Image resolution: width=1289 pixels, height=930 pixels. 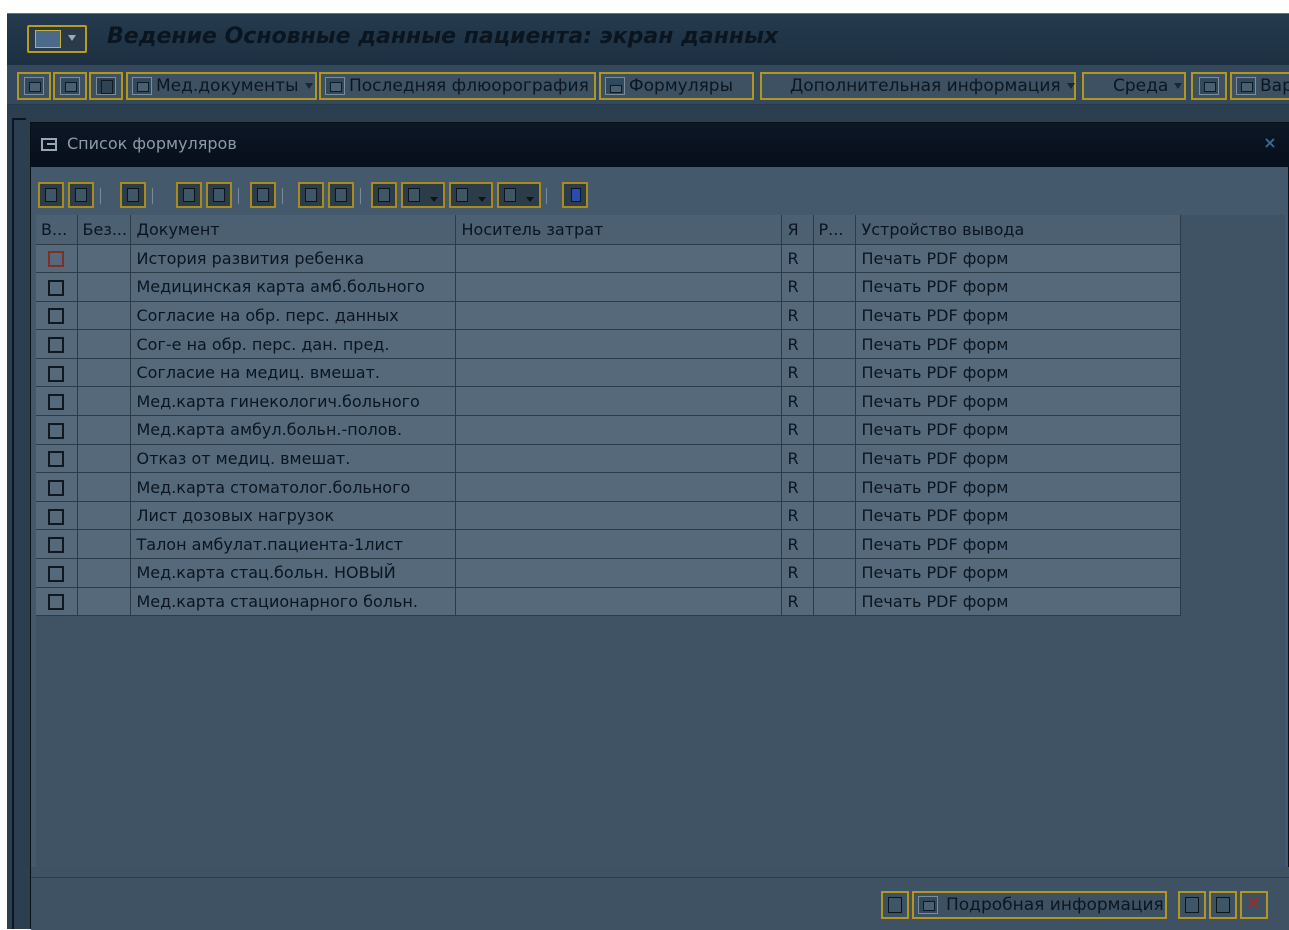 What do you see at coordinates (51, 195) in the screenshot?
I see `select-all-icon` at bounding box center [51, 195].